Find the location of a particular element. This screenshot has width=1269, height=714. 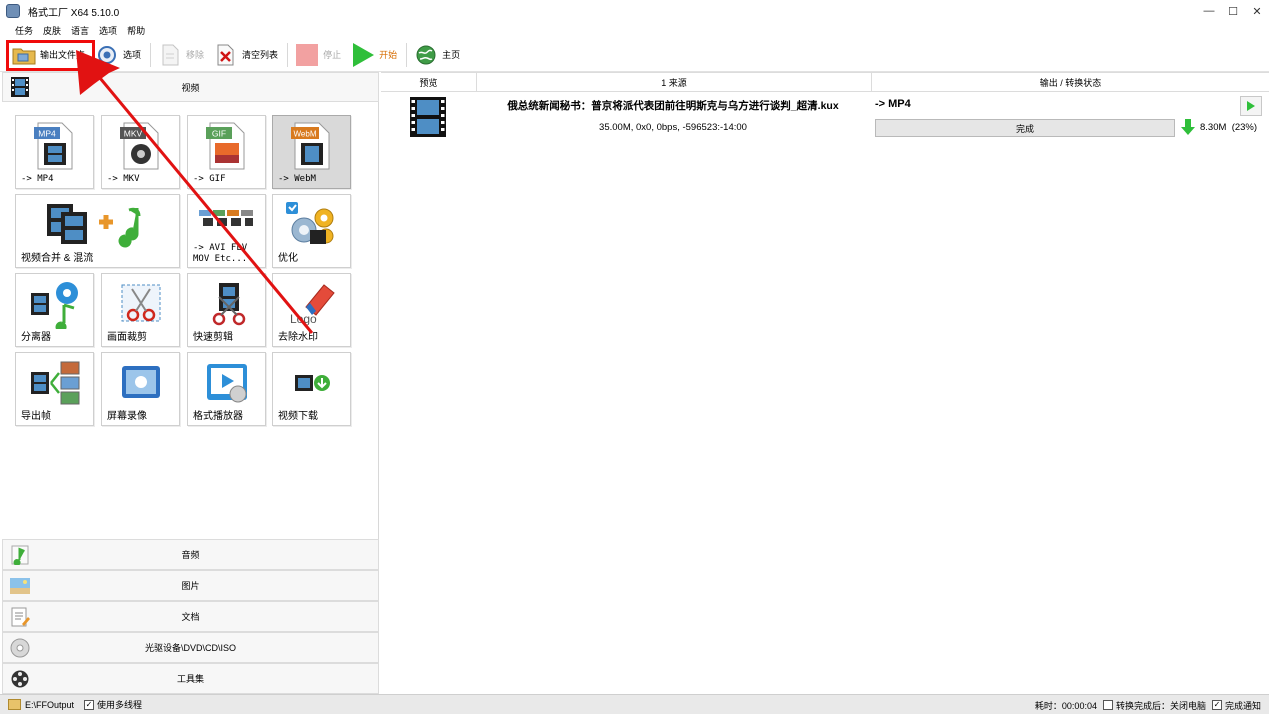

document-remove-icon is located at coordinates (170, 55).